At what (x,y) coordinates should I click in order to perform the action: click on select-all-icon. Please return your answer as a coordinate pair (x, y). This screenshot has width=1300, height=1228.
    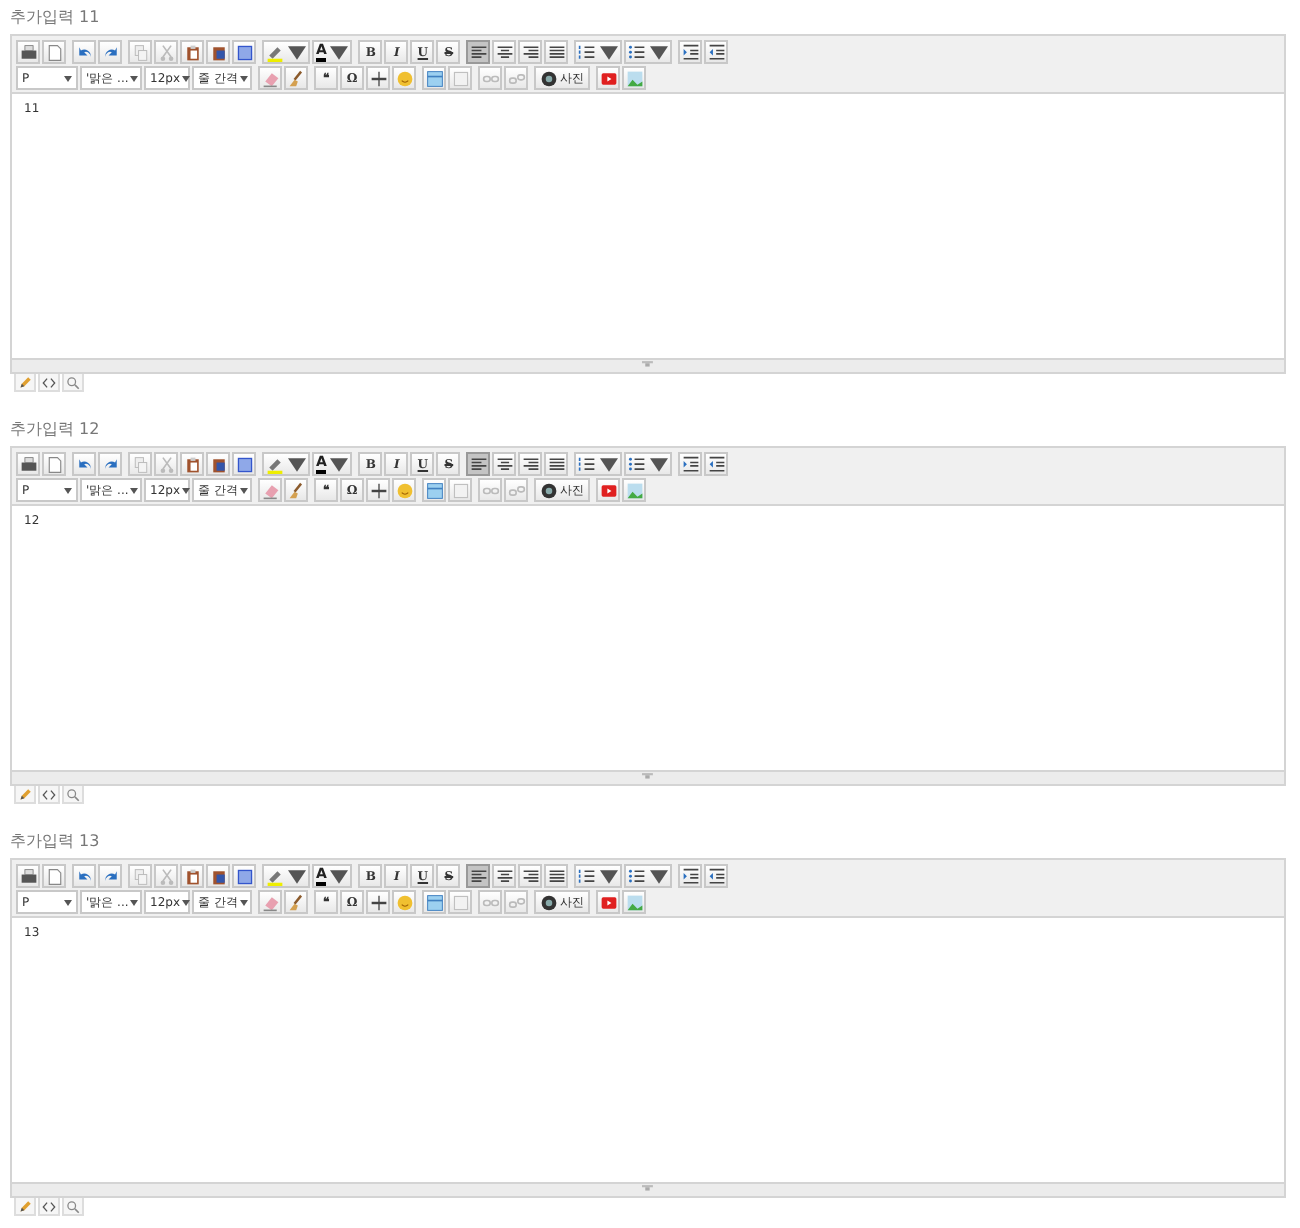
    Looking at the image, I should click on (244, 876).